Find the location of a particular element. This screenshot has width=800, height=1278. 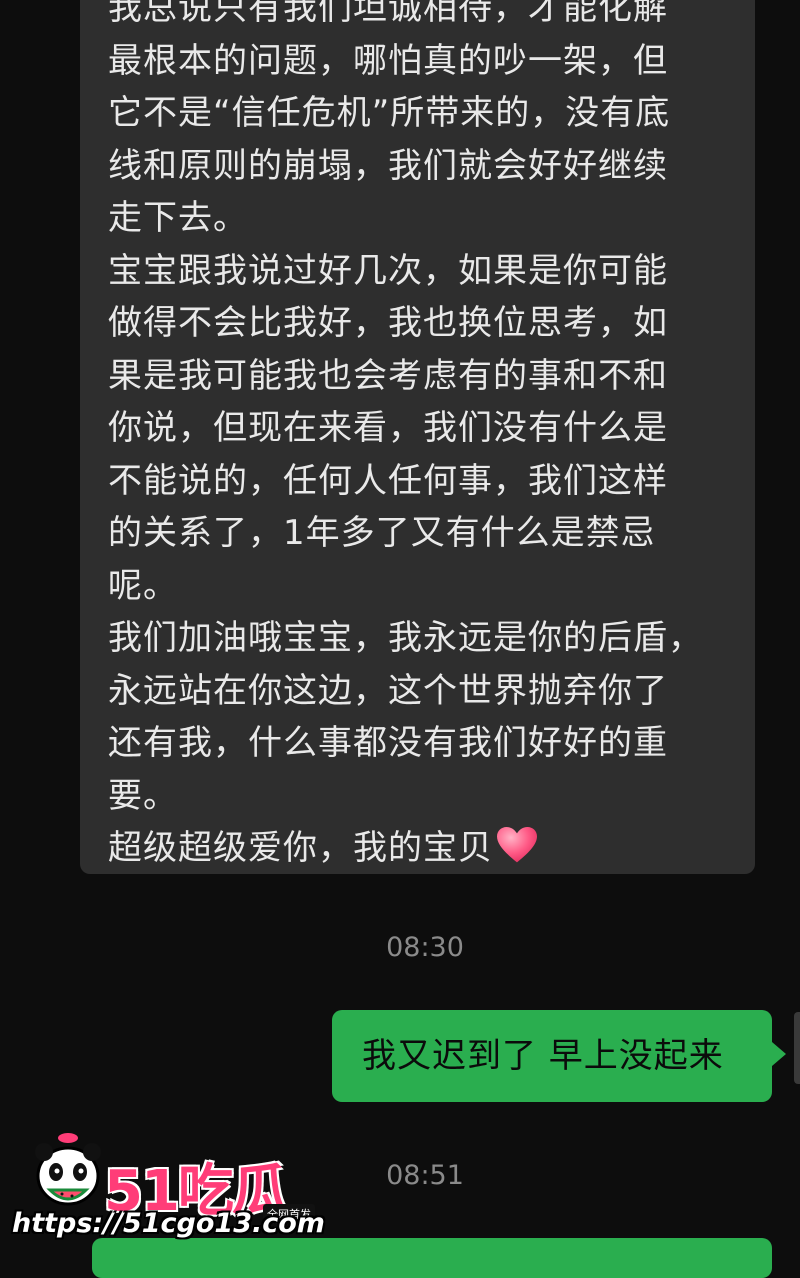

message-line: 超级超级爱你，我的宝贝 is located at coordinates (300, 848).